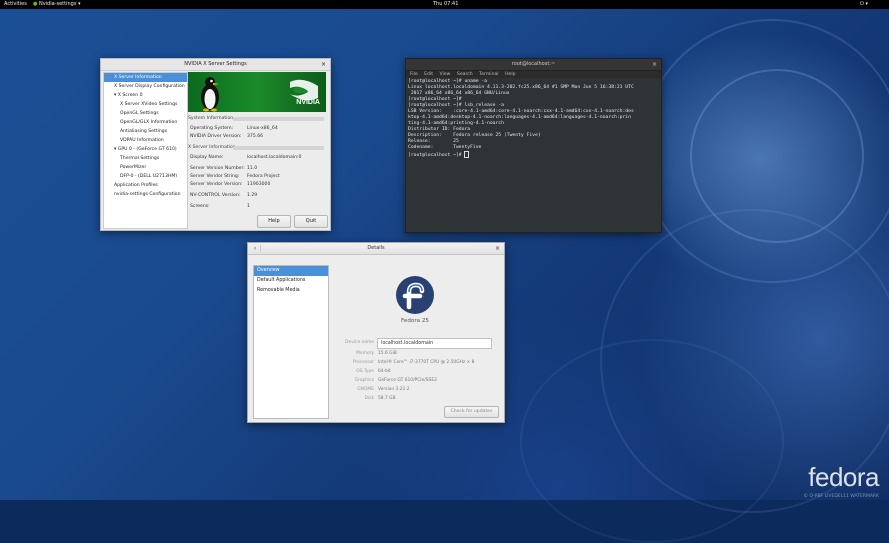 This screenshot has width=889, height=543. Describe the element at coordinates (35, 4) in the screenshot. I see `nvidia-app-icon: ●` at that location.